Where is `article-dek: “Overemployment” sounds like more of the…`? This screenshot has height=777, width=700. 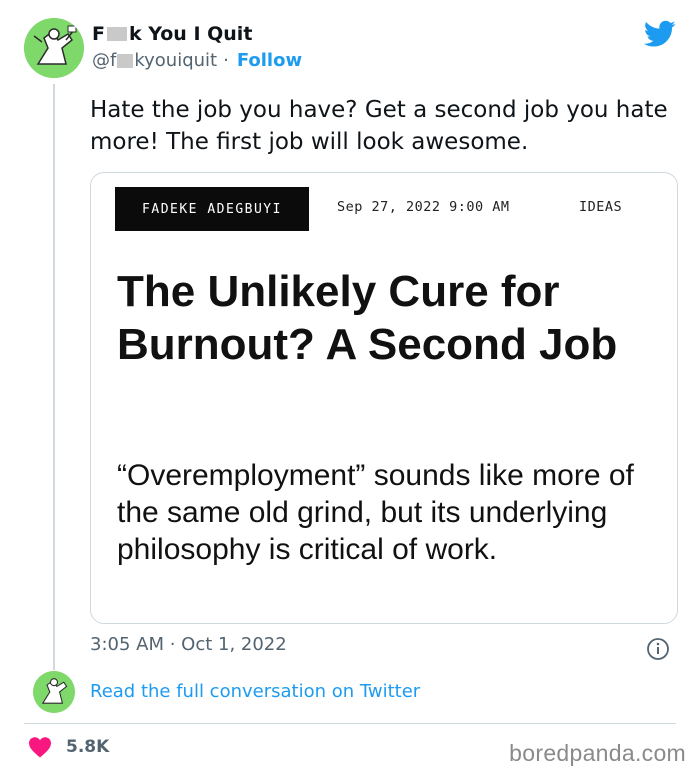
article-dek: “Overemployment” sounds like more of the… is located at coordinates (375, 512).